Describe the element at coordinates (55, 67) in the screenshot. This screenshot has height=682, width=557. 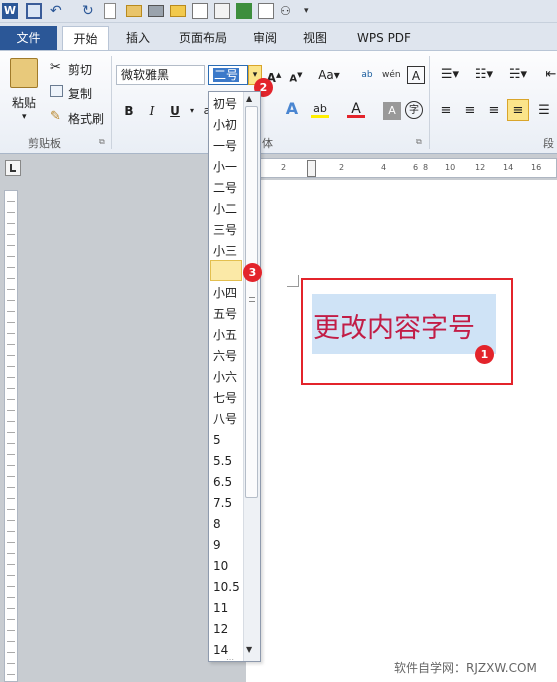
I see `cut-icon: ✂` at that location.